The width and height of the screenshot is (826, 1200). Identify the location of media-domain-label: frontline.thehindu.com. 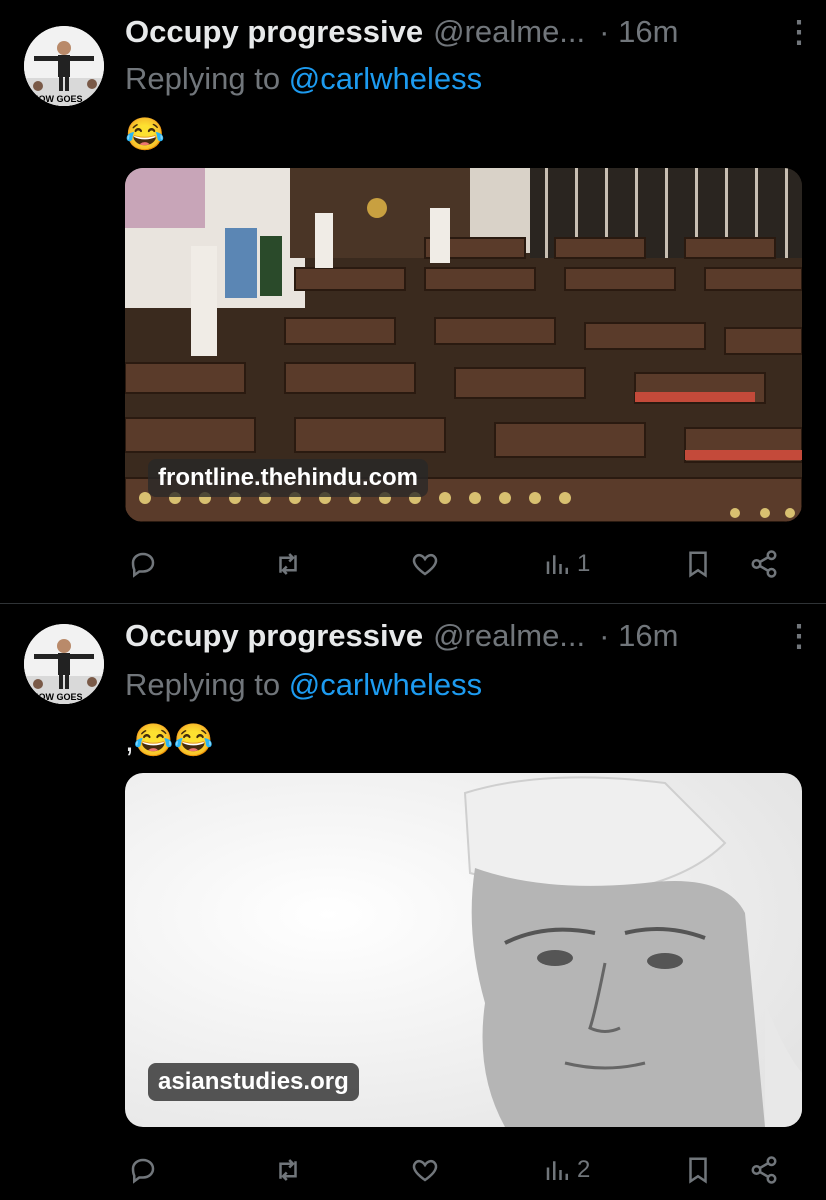
(288, 478).